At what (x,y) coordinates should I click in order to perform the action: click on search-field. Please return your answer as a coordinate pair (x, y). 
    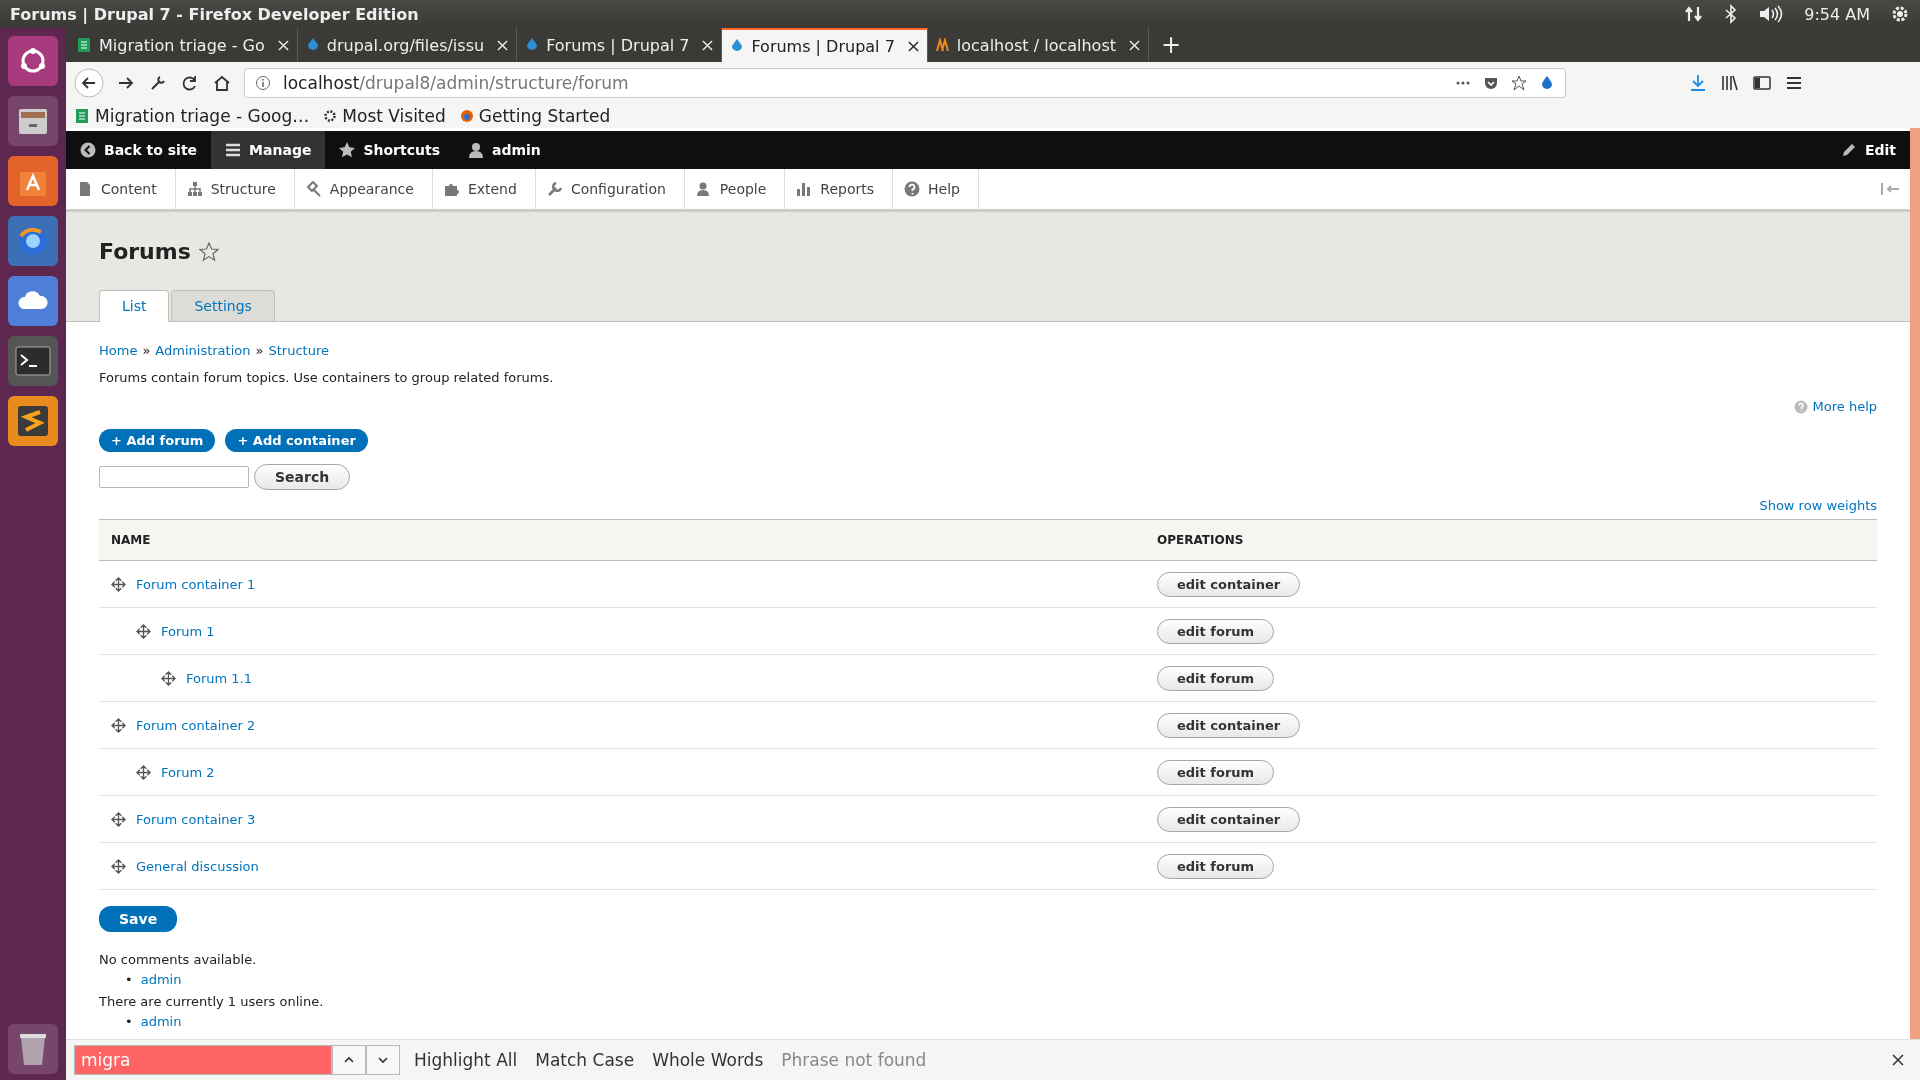
    Looking at the image, I should click on (174, 477).